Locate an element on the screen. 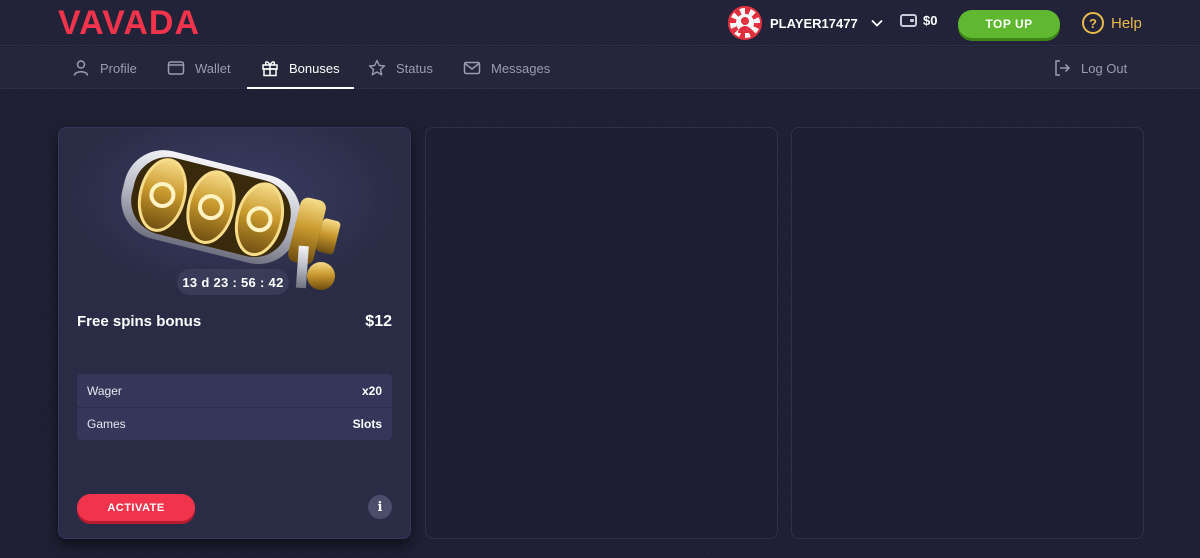 The height and width of the screenshot is (558, 1200). top-up-button: TOP UP is located at coordinates (1009, 24).